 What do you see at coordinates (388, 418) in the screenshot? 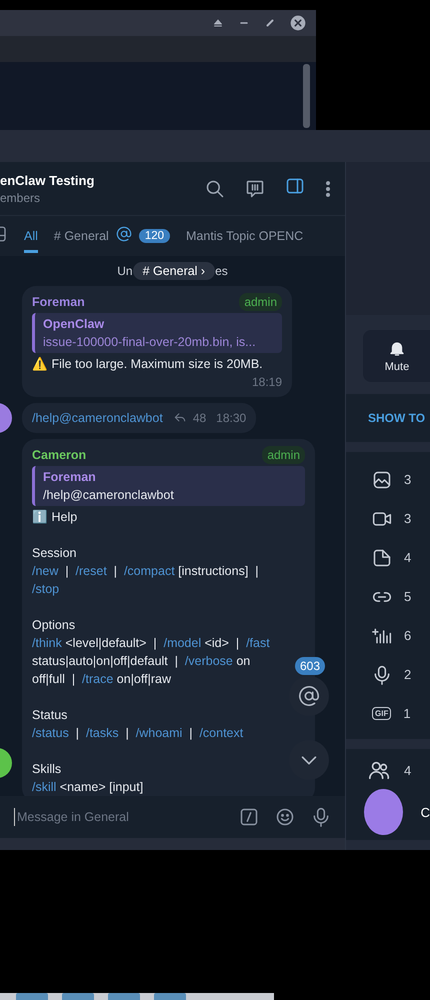
I see `show-topics-button: SHOW TO` at bounding box center [388, 418].